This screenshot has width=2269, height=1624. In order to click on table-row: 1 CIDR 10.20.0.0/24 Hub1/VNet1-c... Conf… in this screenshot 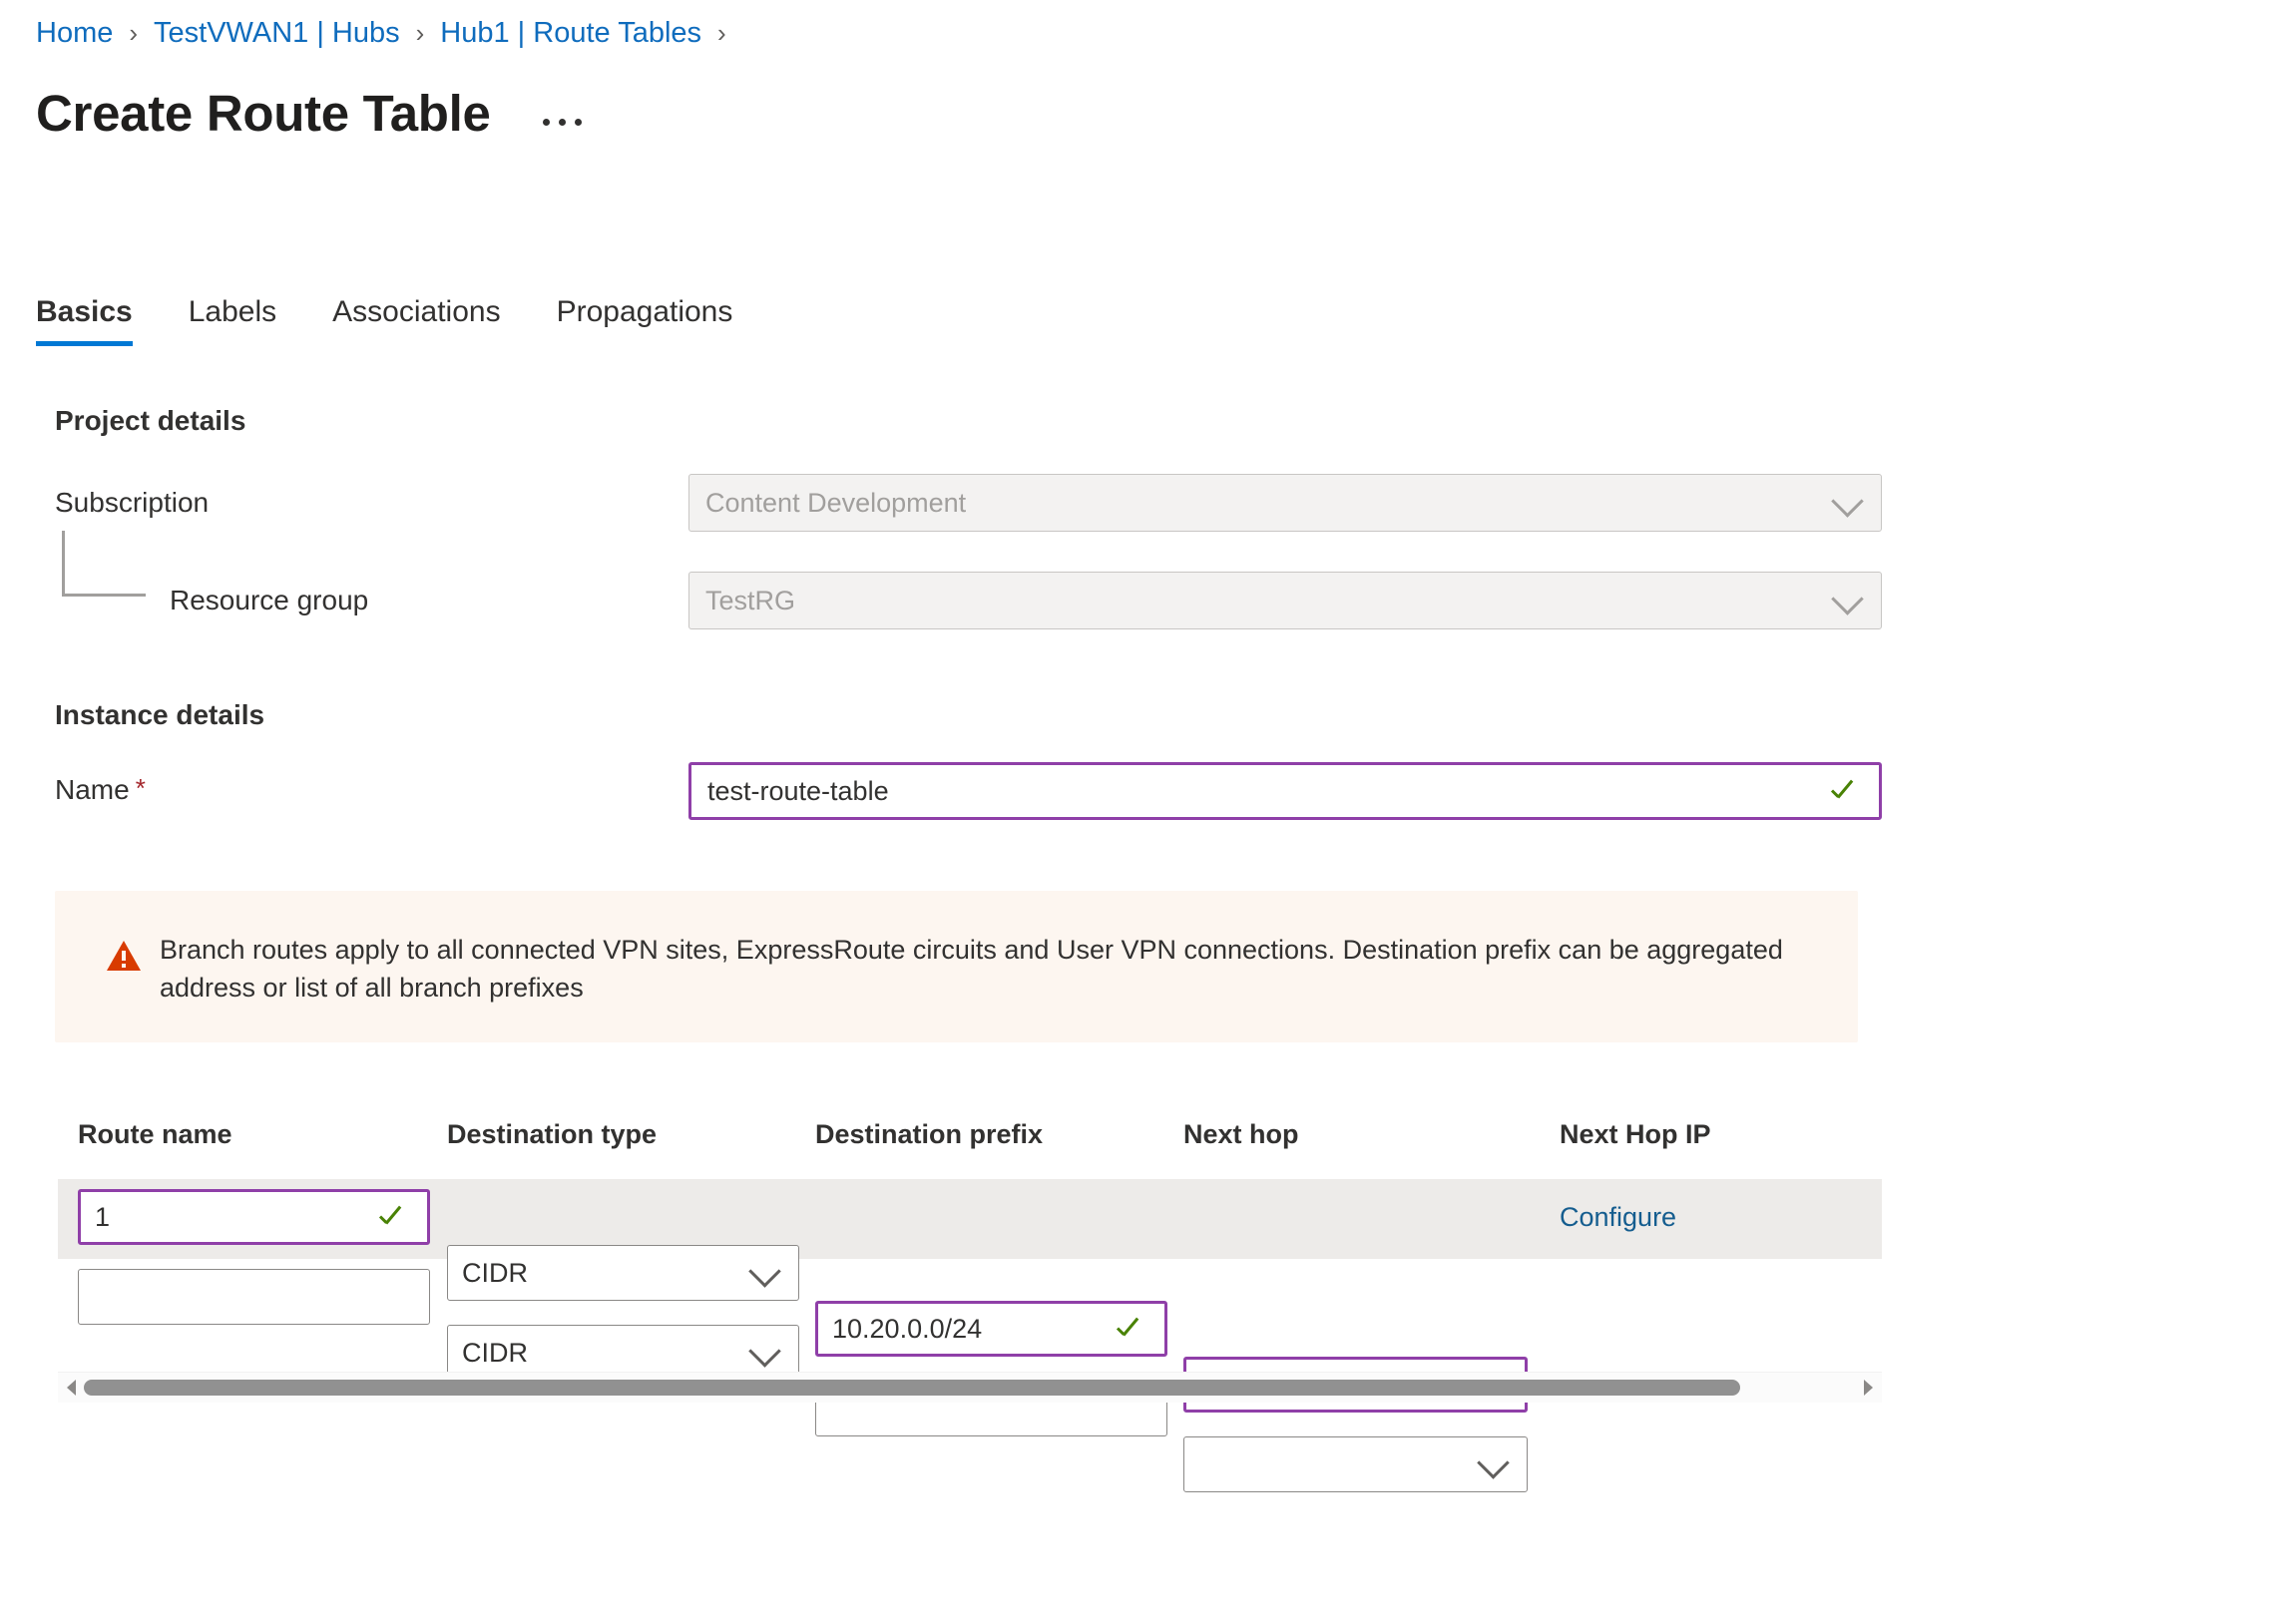, I will do `click(970, 1296)`.